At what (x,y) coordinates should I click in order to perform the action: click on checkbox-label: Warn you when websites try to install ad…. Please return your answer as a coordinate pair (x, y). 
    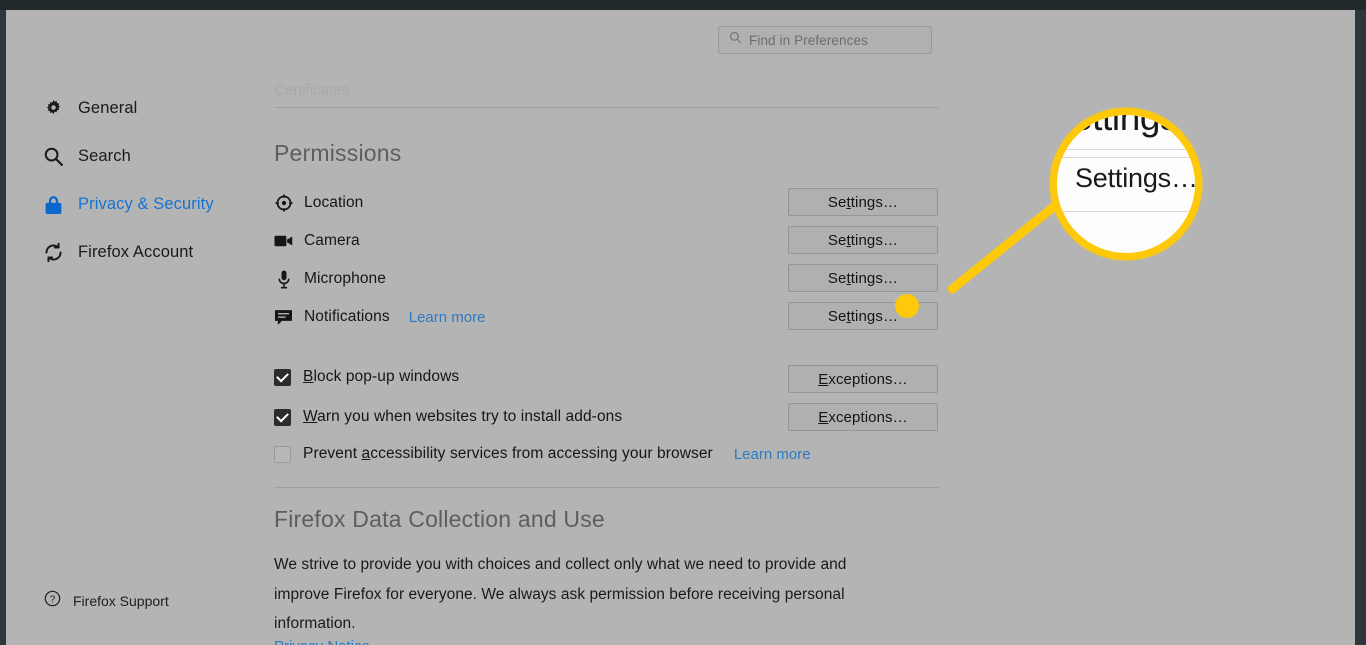
    Looking at the image, I should click on (462, 417).